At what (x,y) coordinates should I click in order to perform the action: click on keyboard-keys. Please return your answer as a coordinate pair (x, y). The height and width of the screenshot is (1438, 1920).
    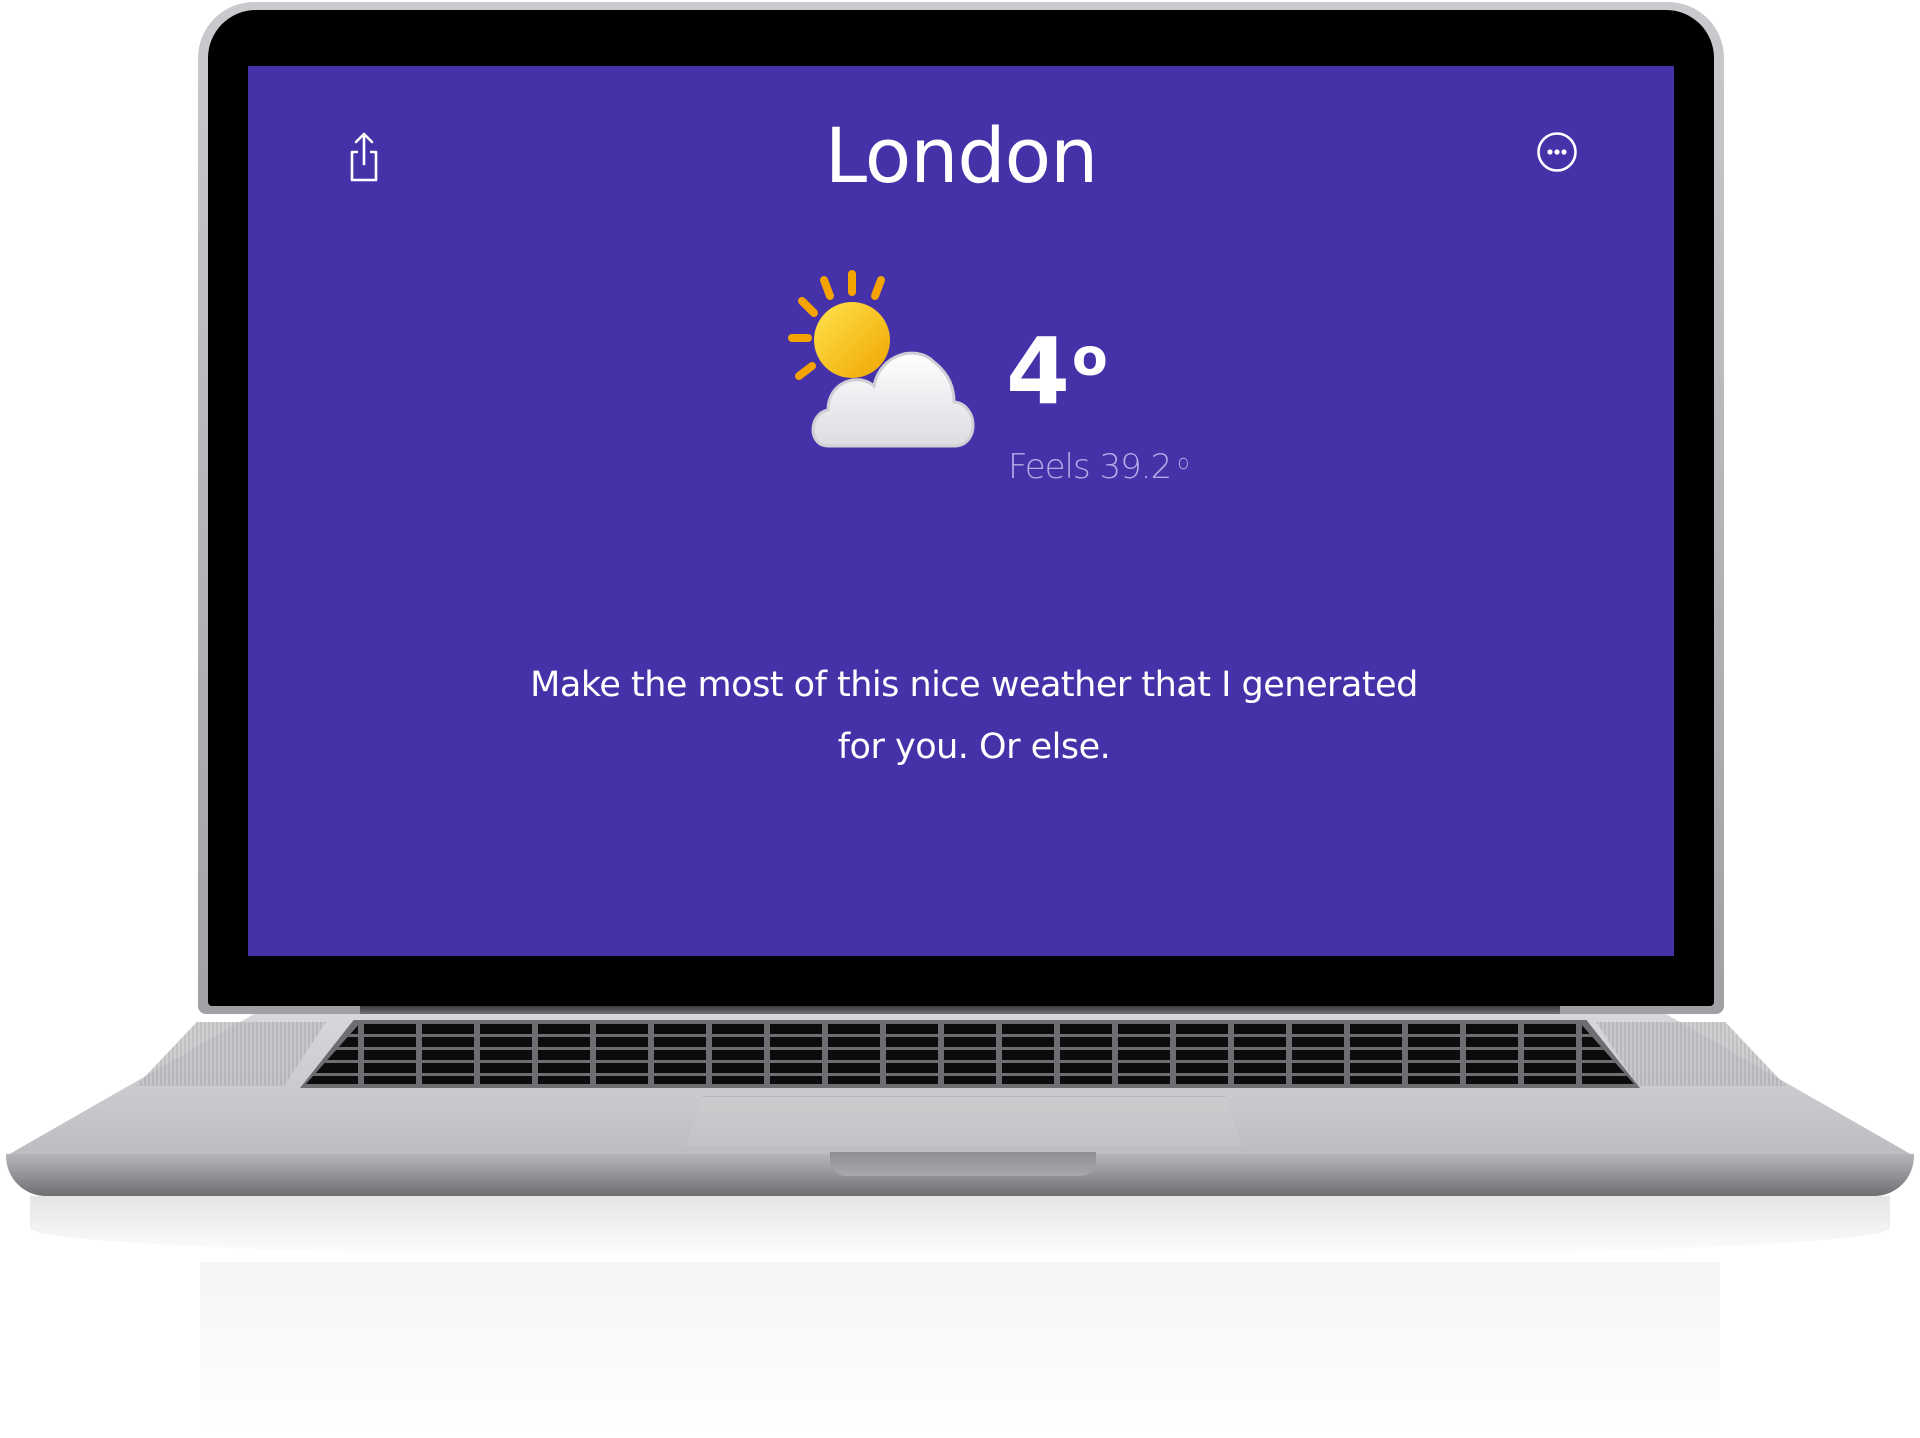
    Looking at the image, I should click on (970, 1054).